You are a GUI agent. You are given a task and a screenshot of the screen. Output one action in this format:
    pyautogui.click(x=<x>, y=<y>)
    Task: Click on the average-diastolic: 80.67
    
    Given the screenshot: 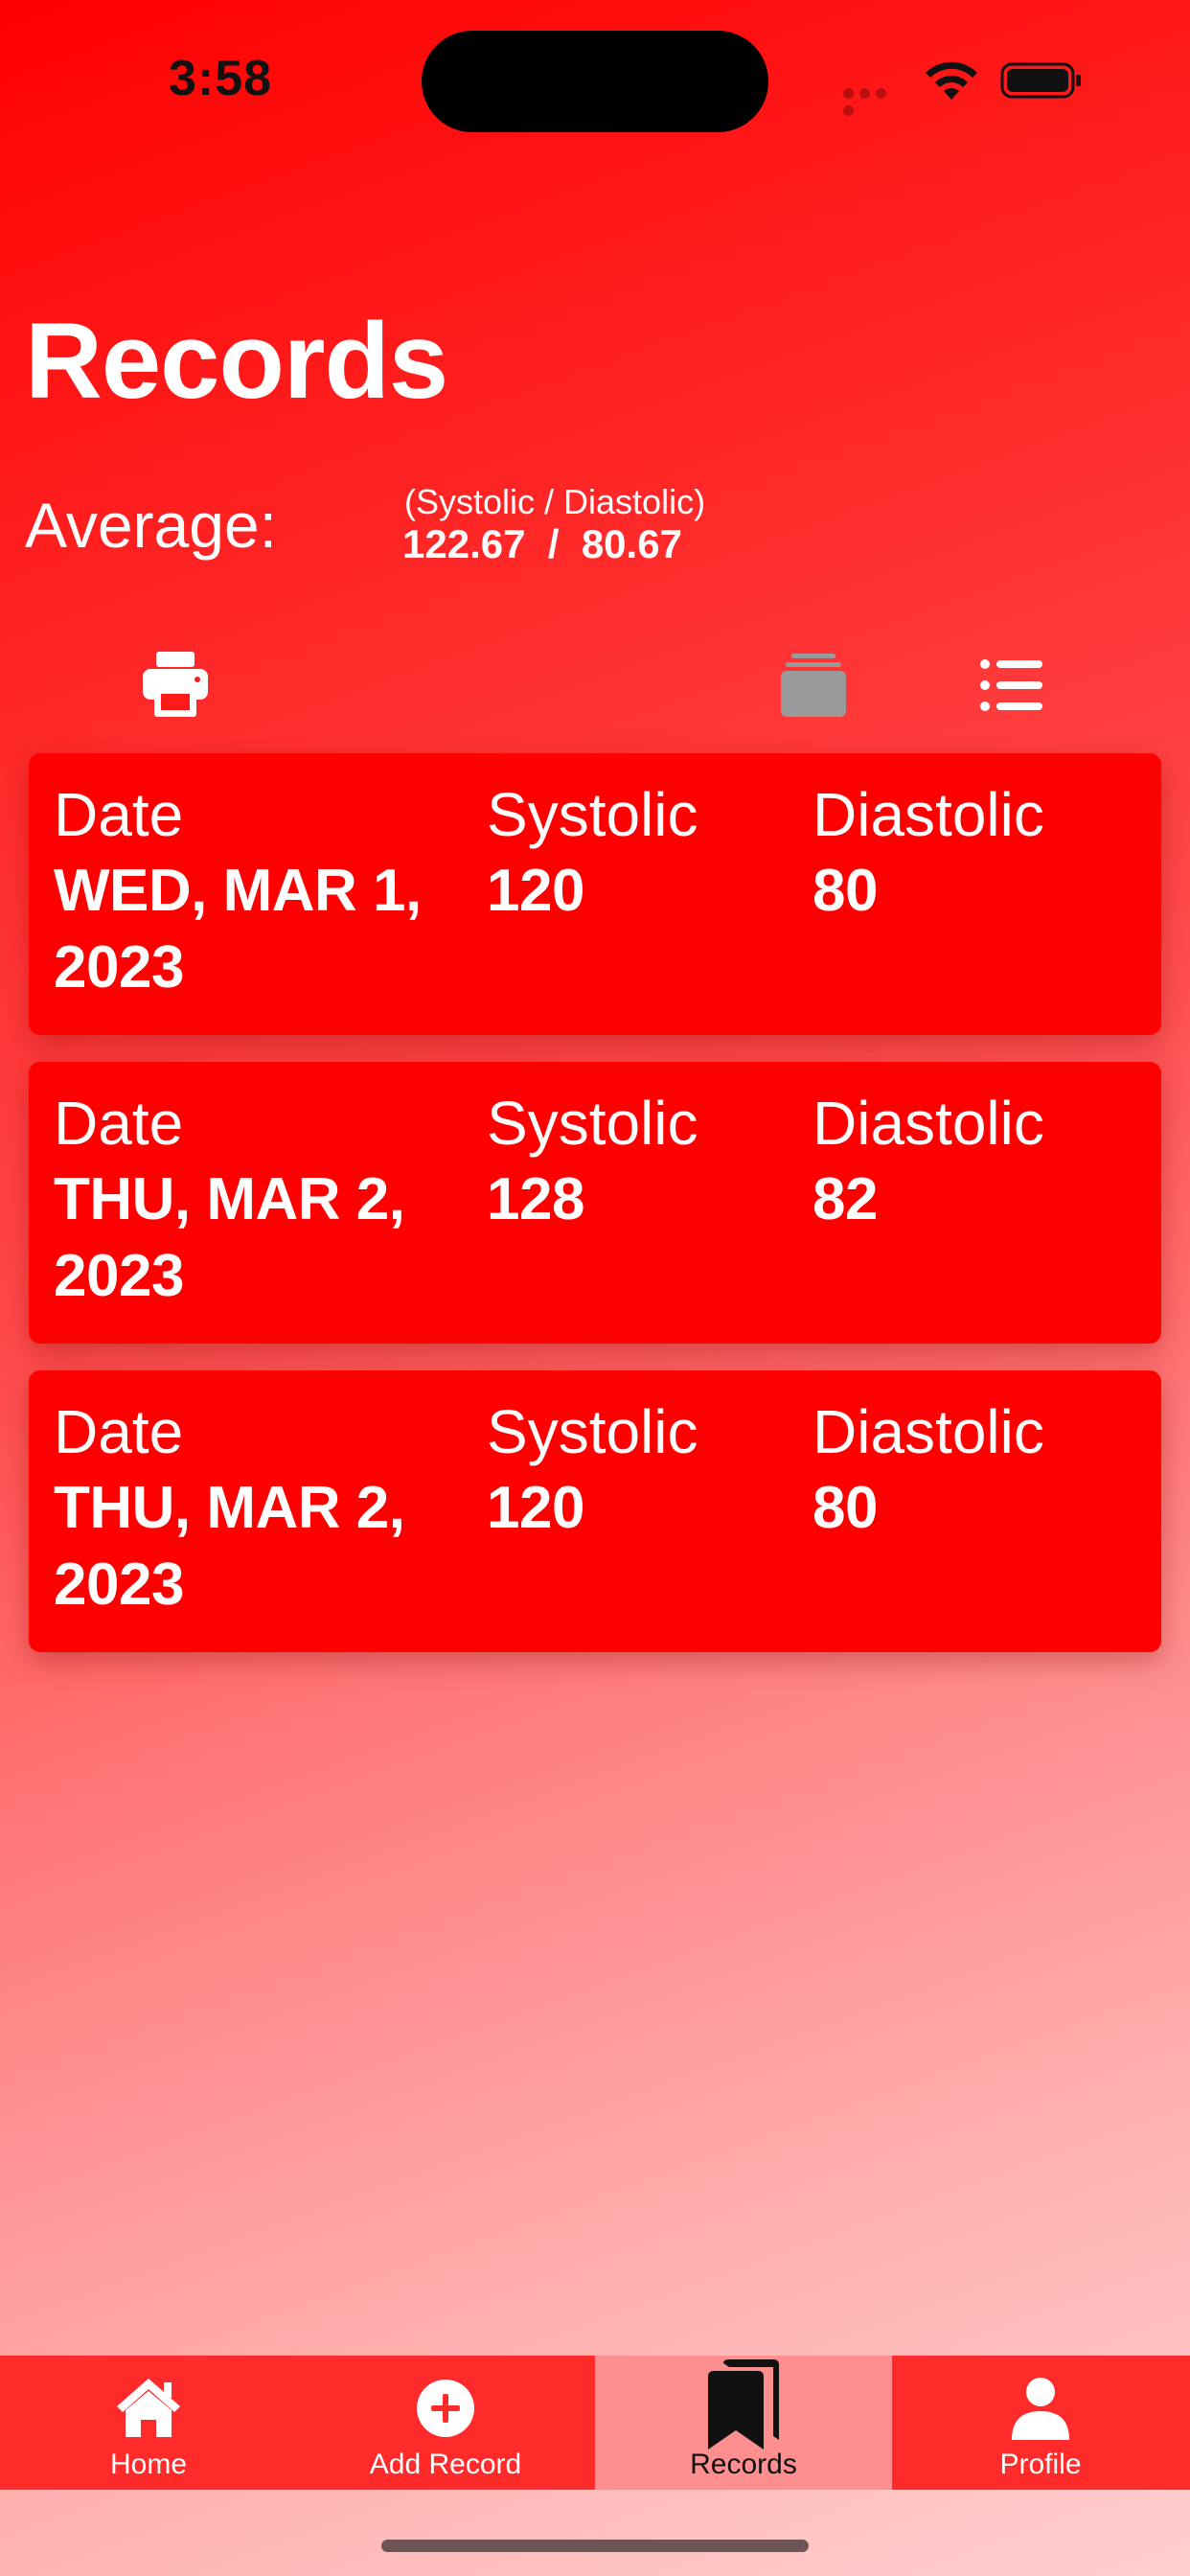 What is the action you would take?
    pyautogui.click(x=632, y=543)
    